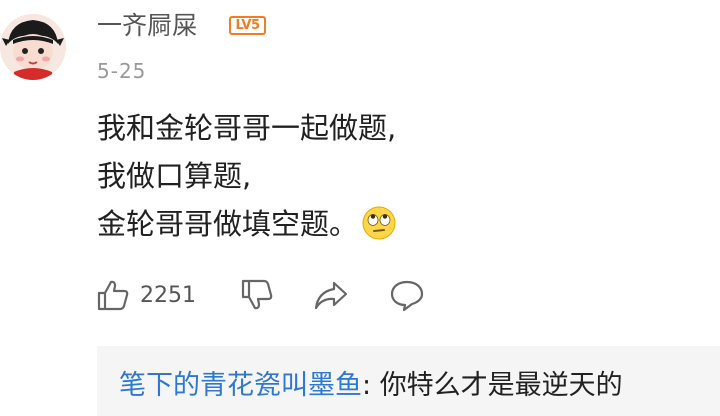 The width and height of the screenshot is (720, 416). Describe the element at coordinates (168, 295) in the screenshot. I see `like-count: 2251` at that location.